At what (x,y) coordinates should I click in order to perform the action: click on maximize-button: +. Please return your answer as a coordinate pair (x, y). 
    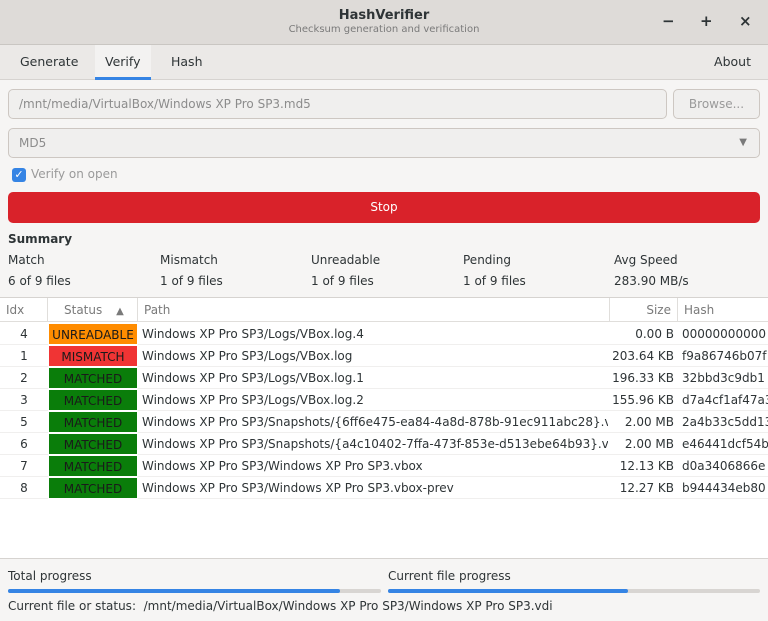
    Looking at the image, I should click on (706, 21).